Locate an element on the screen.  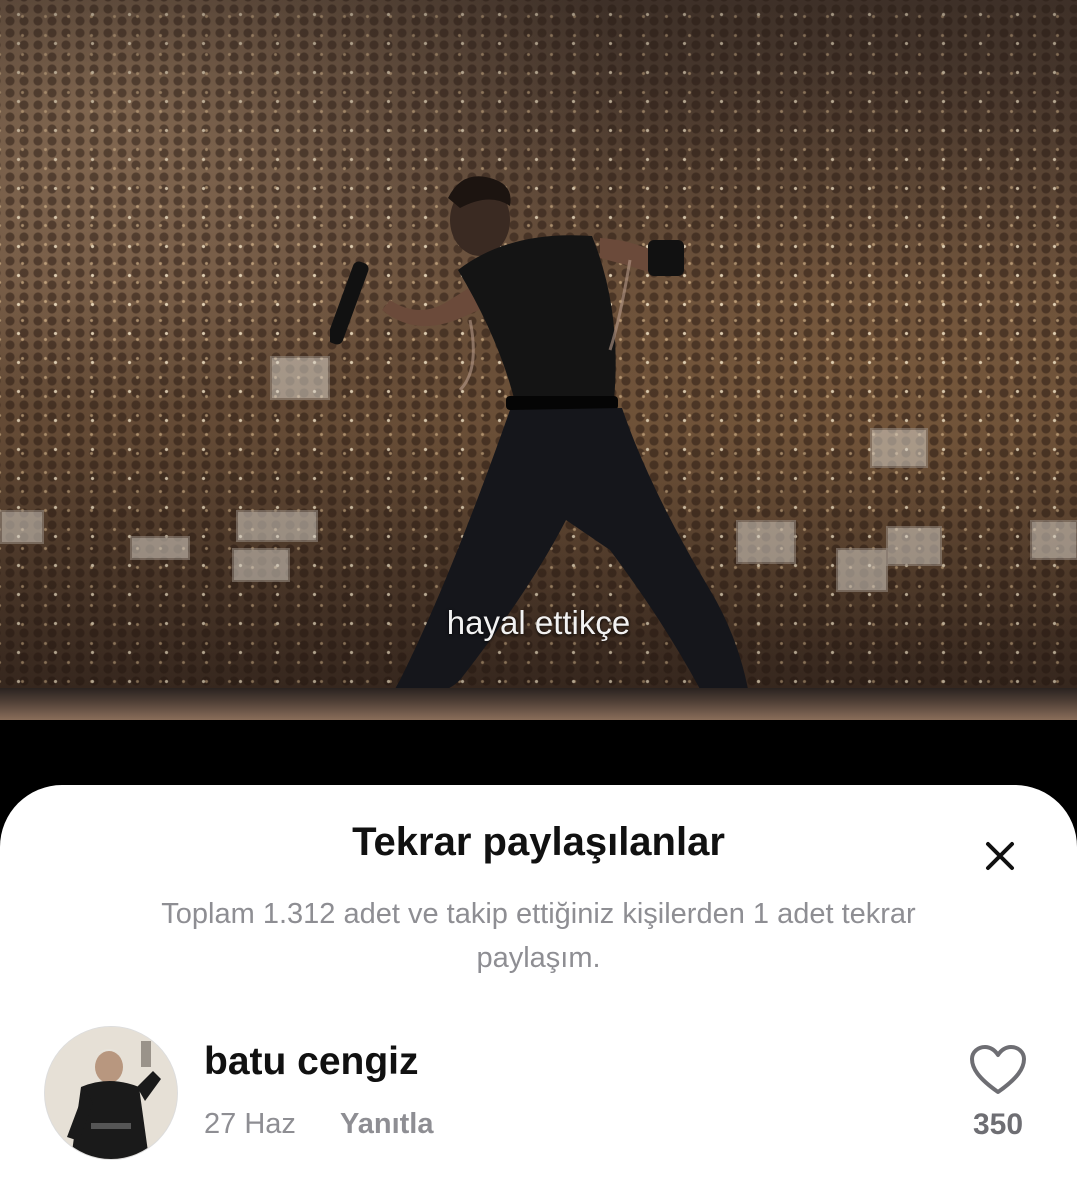
avatar is located at coordinates (111, 1093).